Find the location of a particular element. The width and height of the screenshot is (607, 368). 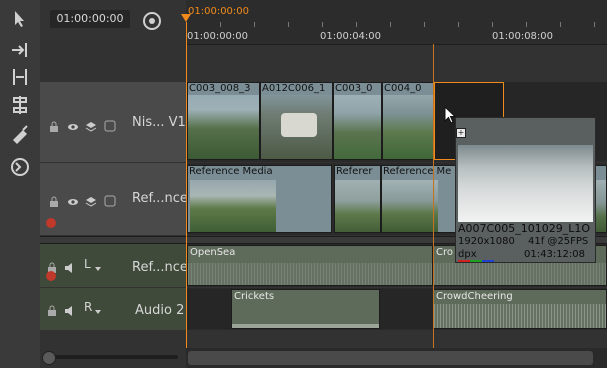

zoom-slider-handle is located at coordinates (49, 358).